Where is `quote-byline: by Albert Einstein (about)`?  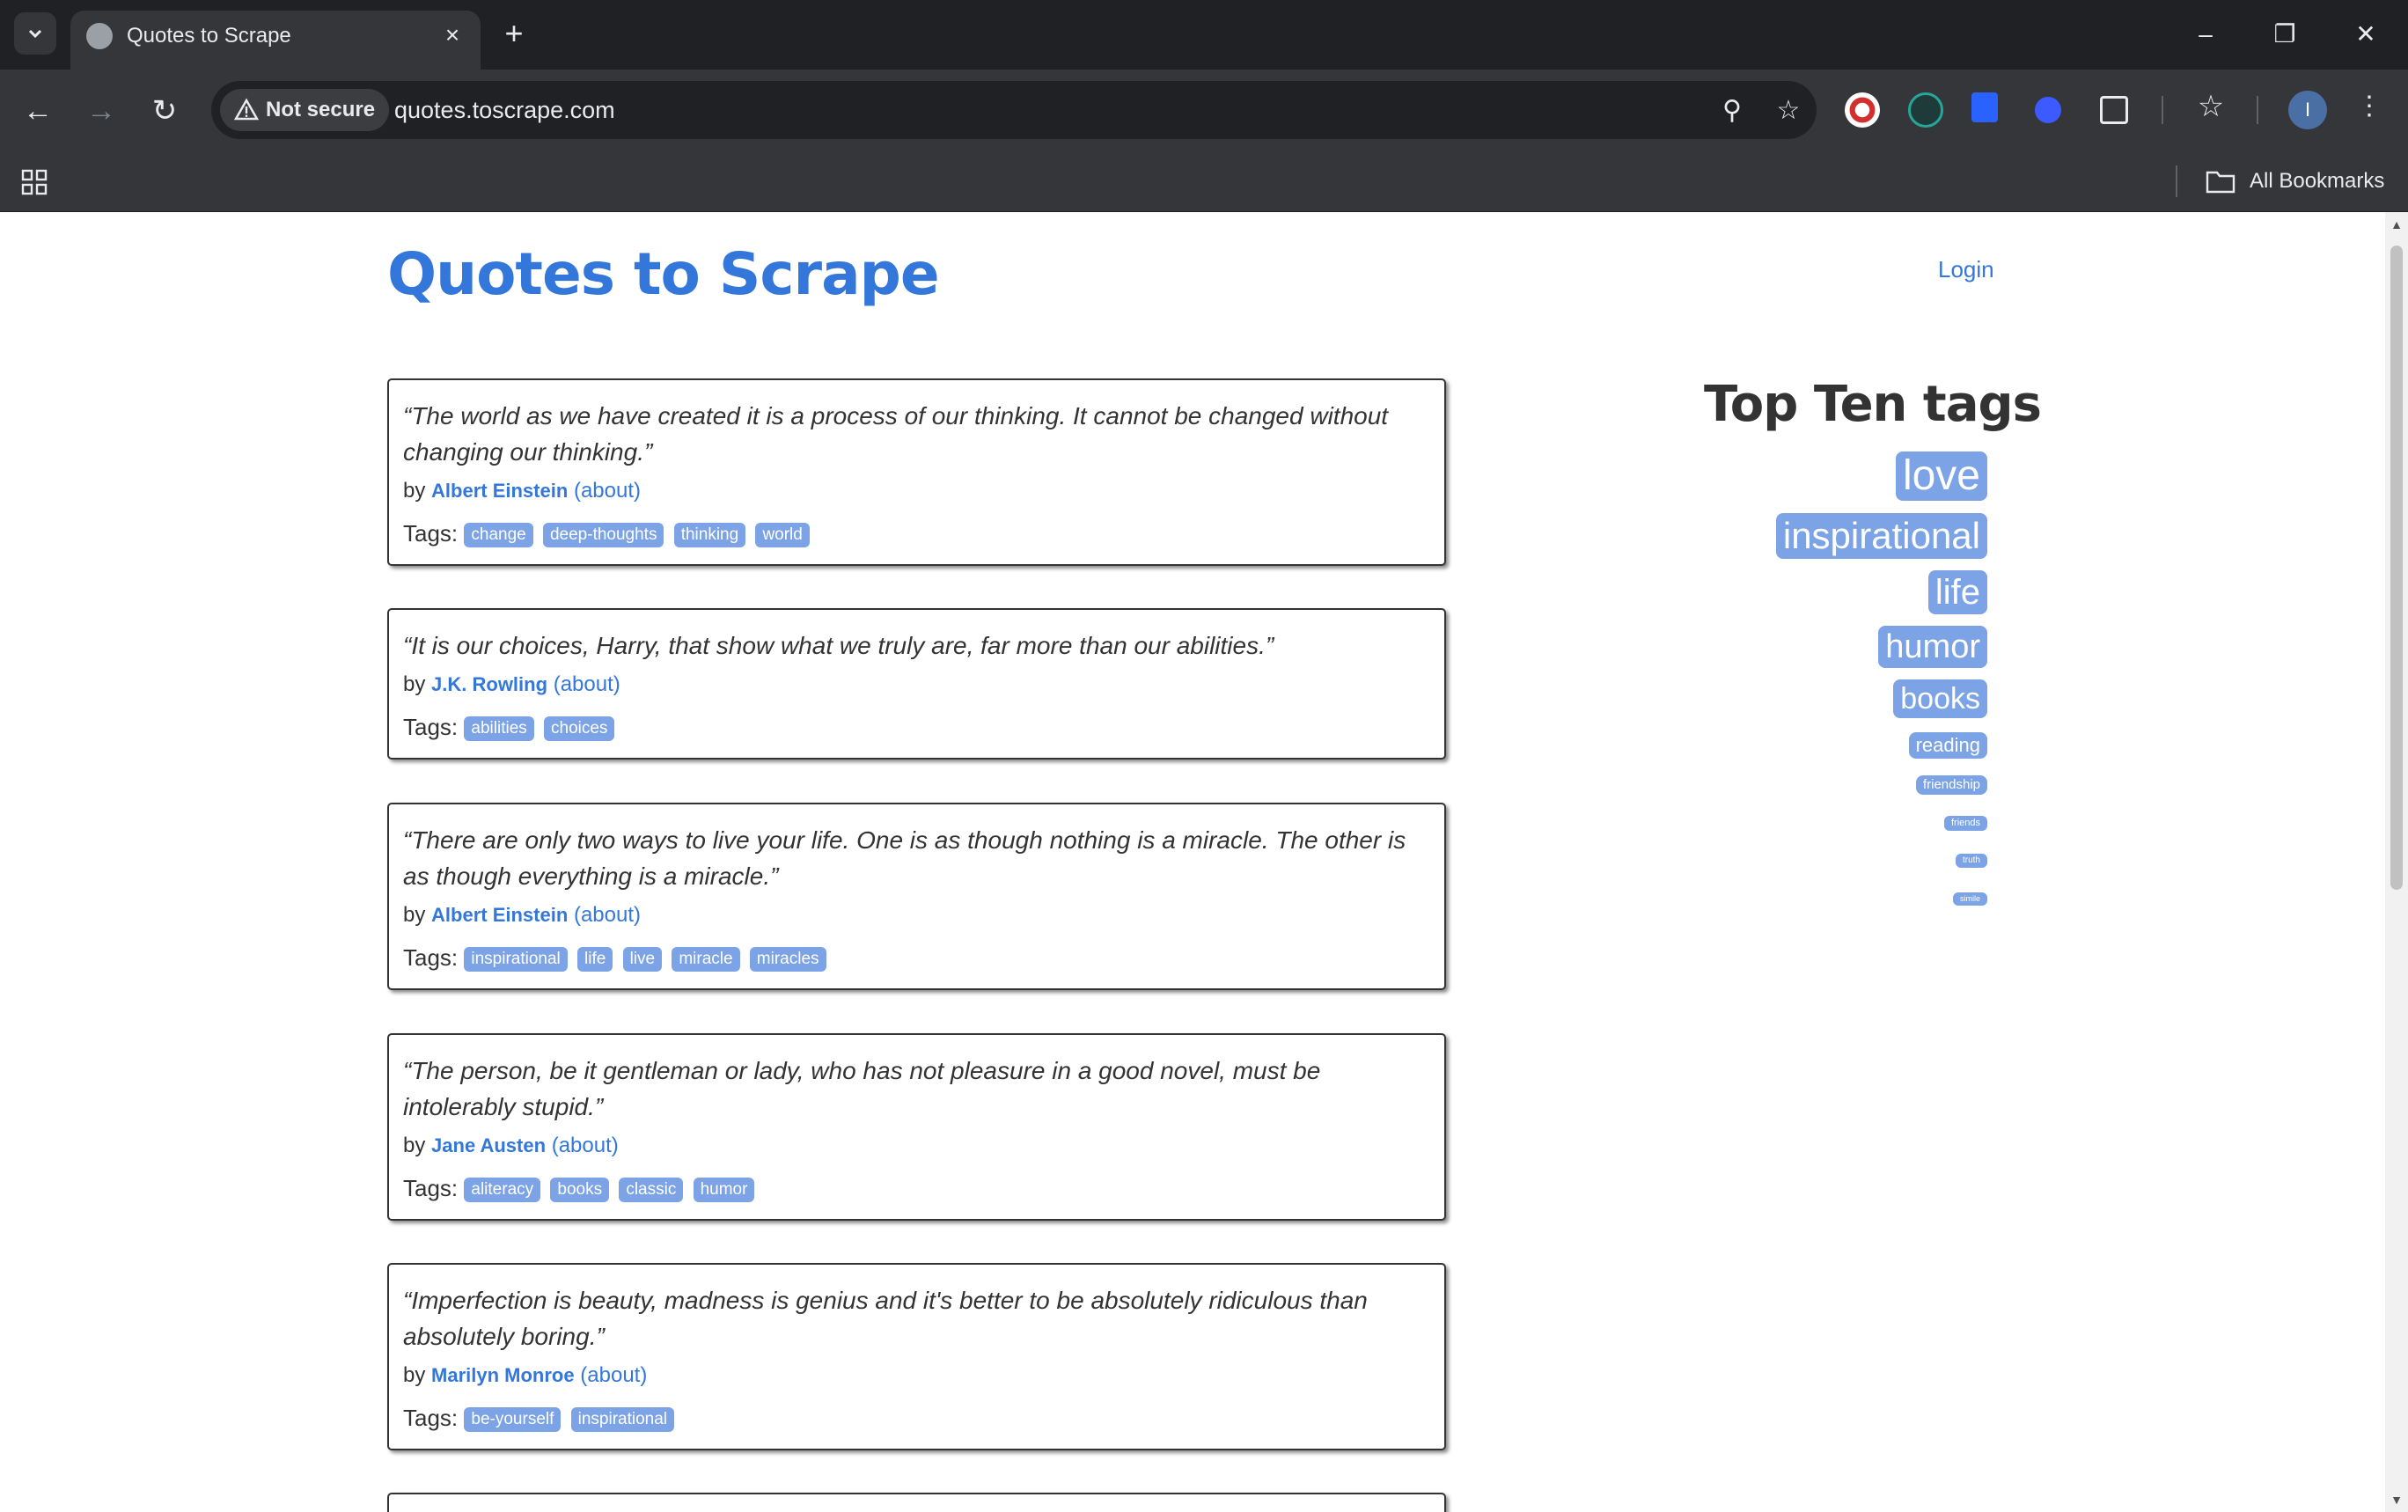 quote-byline: by Albert Einstein (about) is located at coordinates (916, 491).